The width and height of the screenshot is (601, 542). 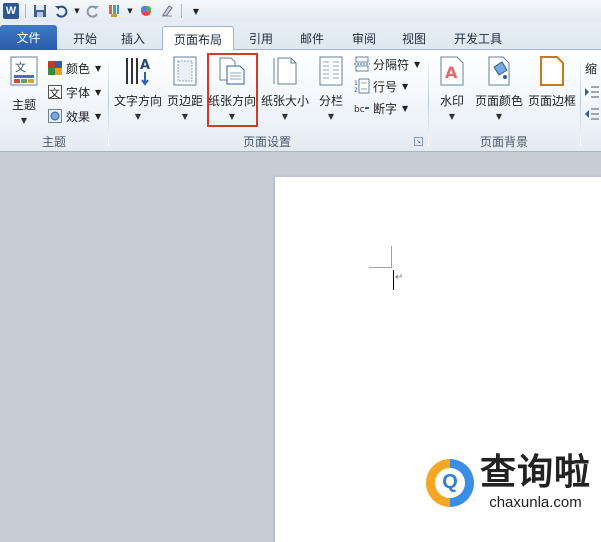 What do you see at coordinates (387, 64) in the screenshot?
I see `breaks-button: 分隔符 ▼` at bounding box center [387, 64].